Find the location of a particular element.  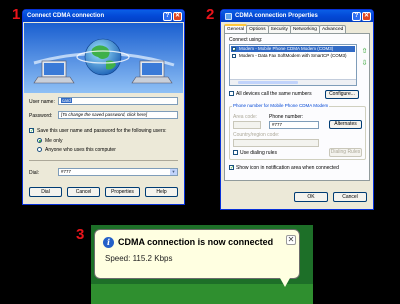

radio-me-only-label: Me only is located at coordinates (54, 141).